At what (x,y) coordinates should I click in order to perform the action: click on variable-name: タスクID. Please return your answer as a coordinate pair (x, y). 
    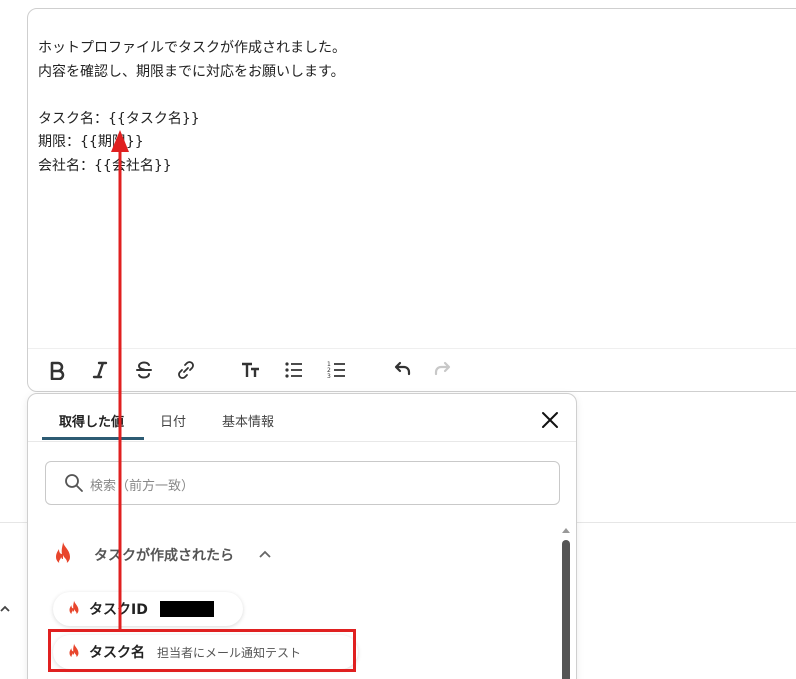
    Looking at the image, I should click on (118, 610).